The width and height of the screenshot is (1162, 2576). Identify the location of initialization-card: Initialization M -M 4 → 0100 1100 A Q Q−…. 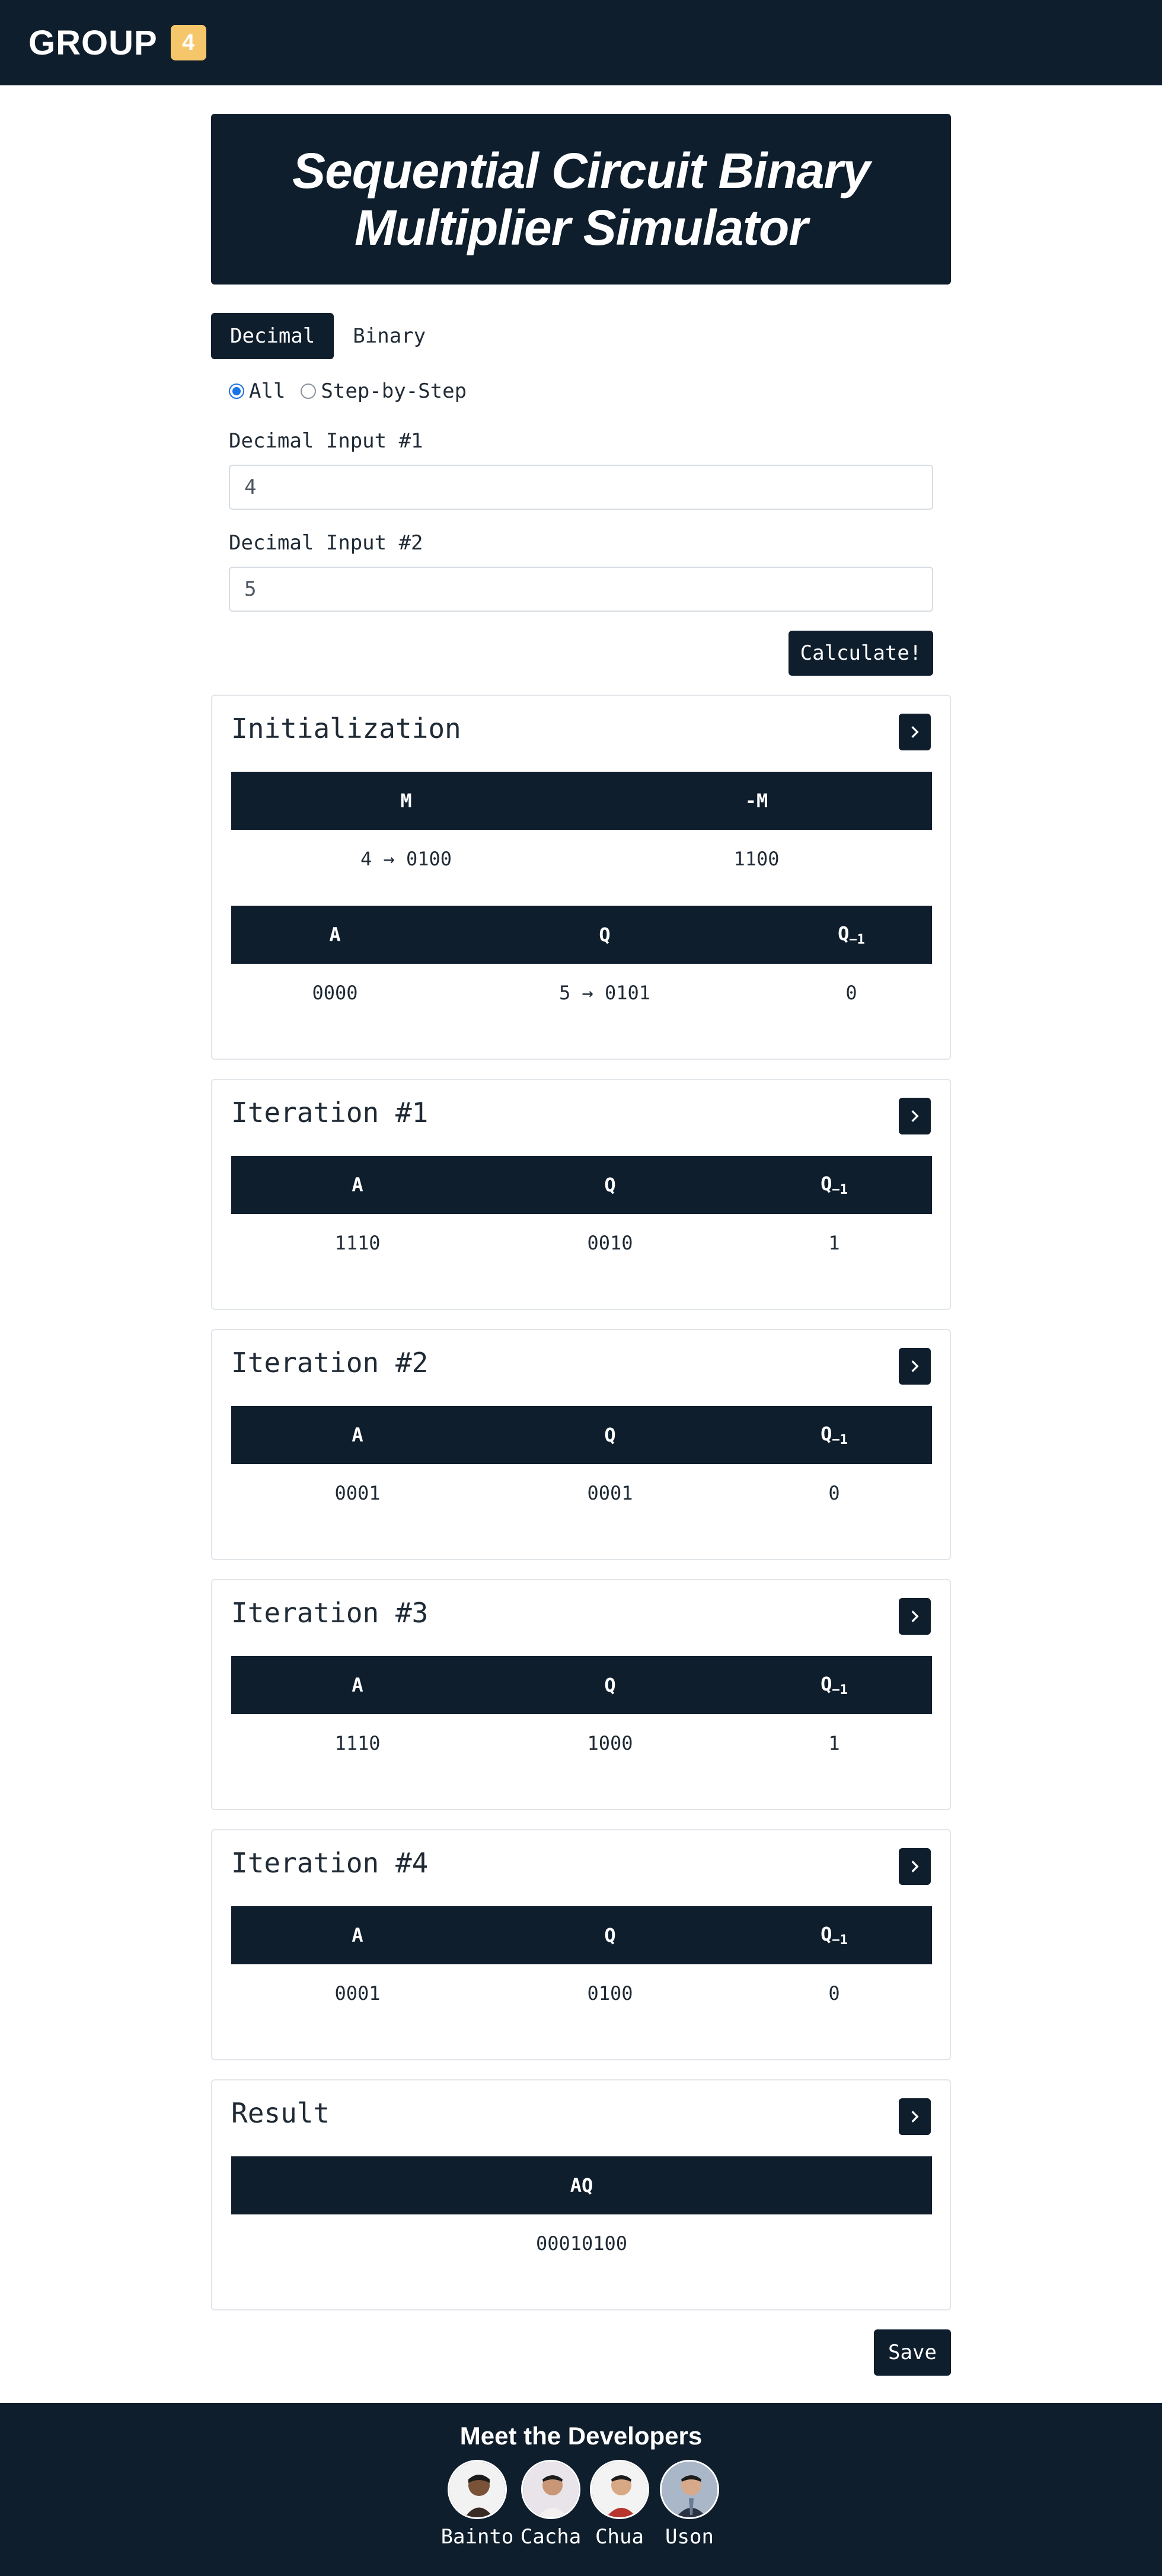
(581, 877).